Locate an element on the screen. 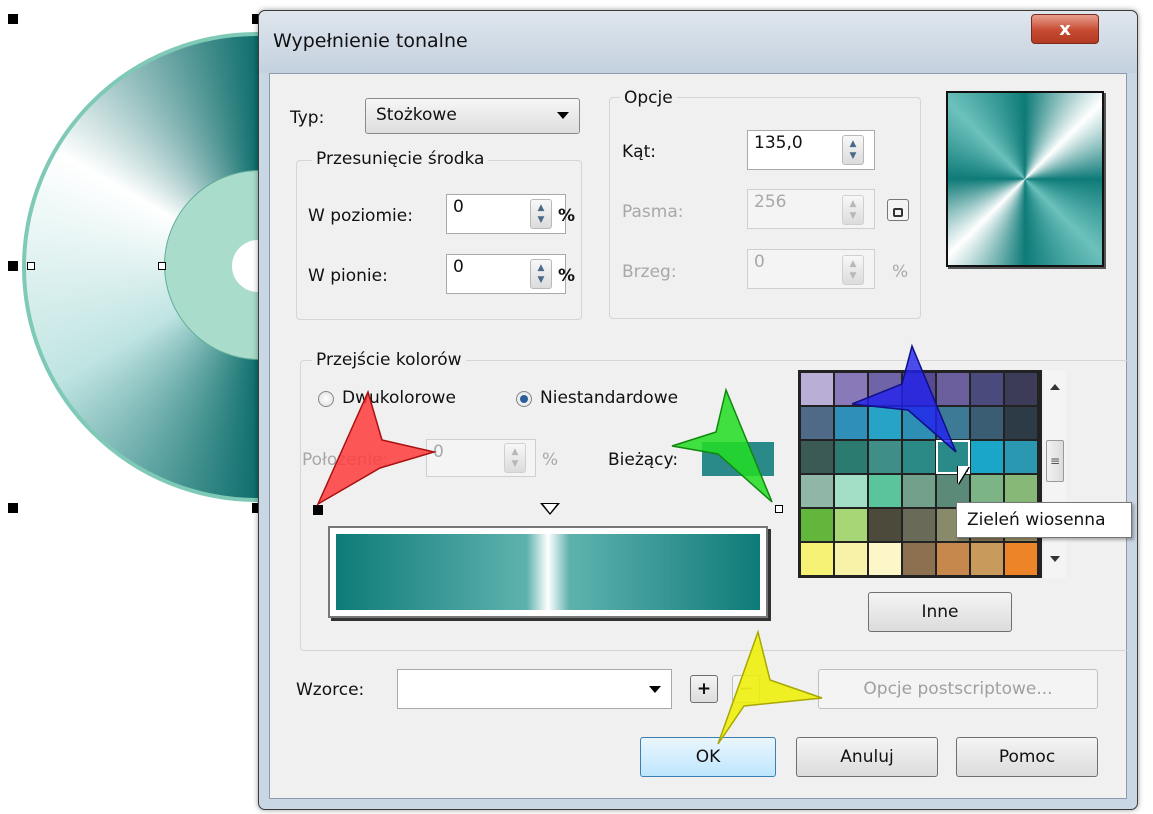 The height and width of the screenshot is (814, 1153). blue-annotation-arrow is located at coordinates (904, 398).